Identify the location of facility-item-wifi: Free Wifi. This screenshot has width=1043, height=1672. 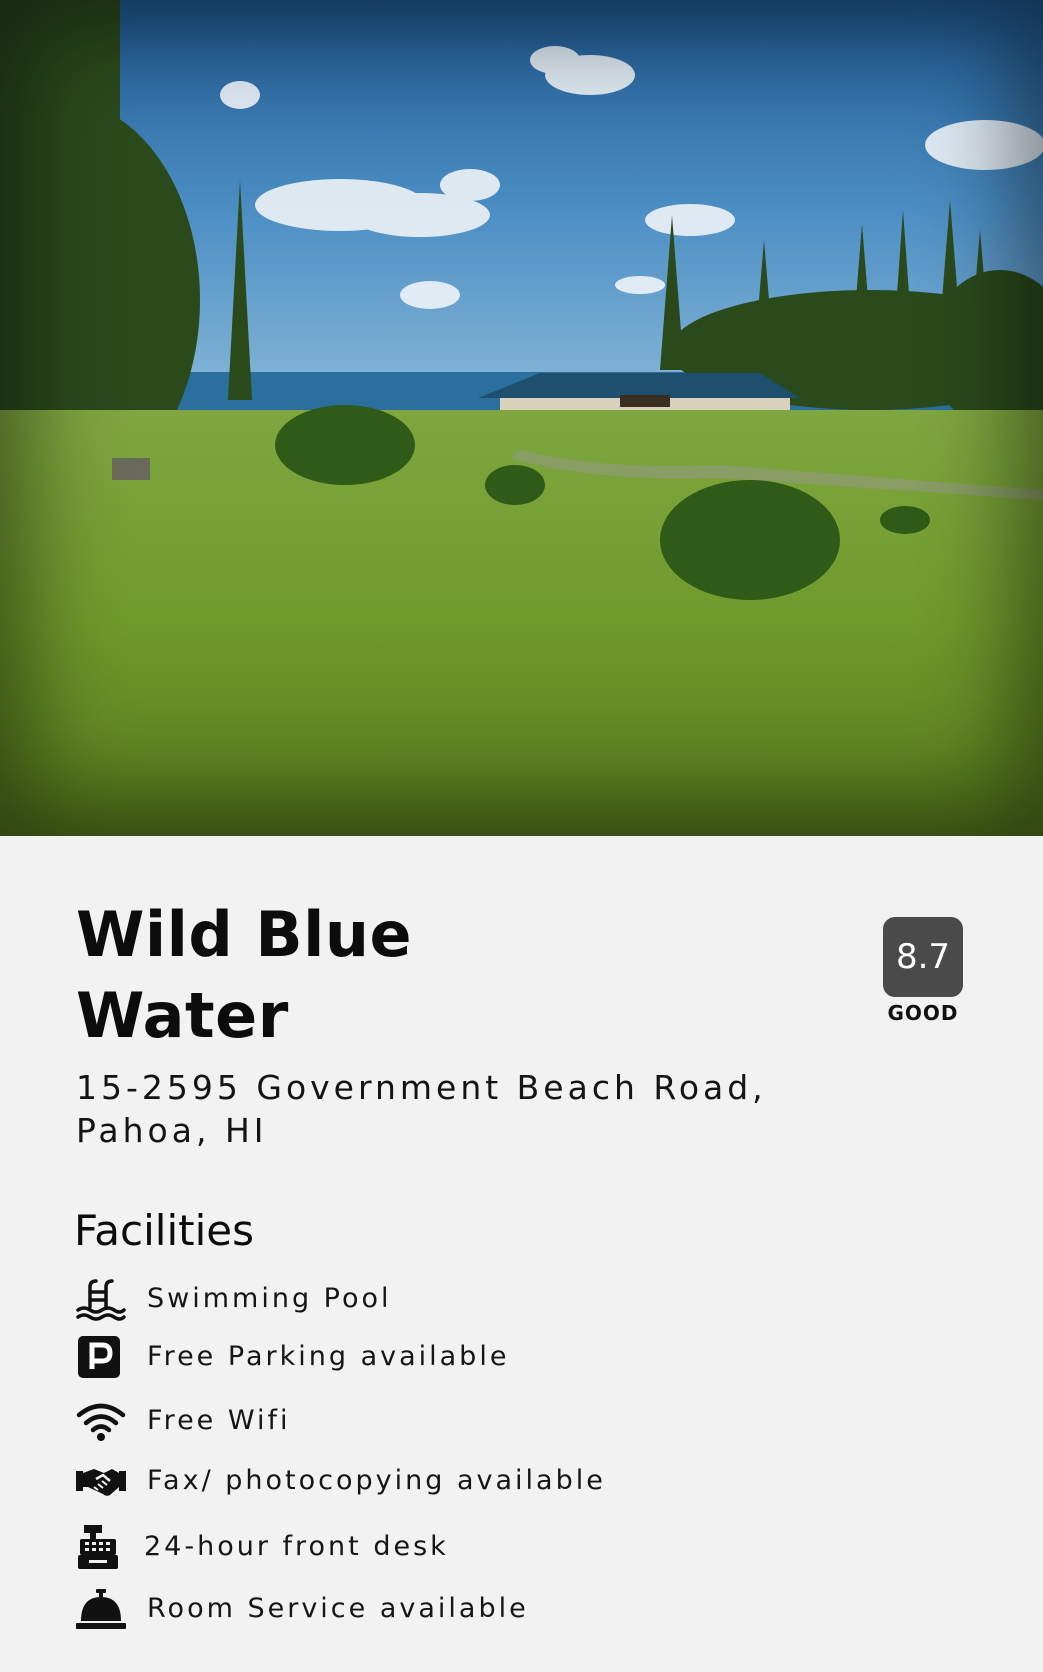
(426, 1421).